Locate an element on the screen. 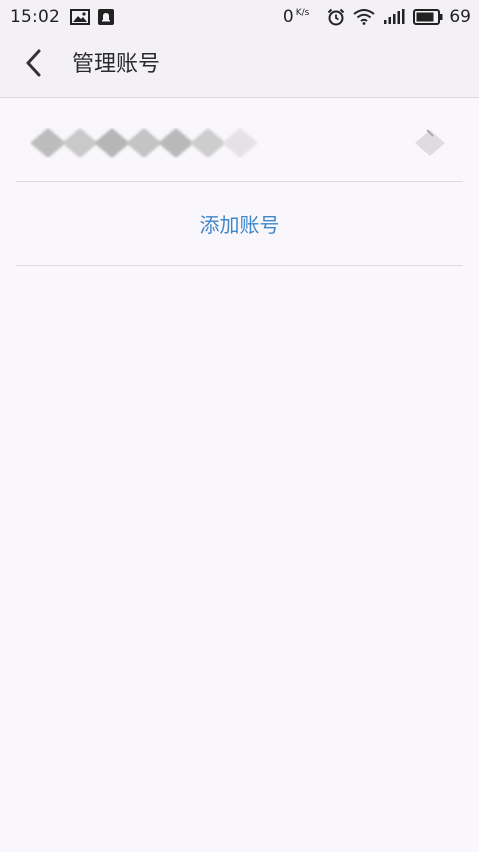  image-icon is located at coordinates (80, 16).